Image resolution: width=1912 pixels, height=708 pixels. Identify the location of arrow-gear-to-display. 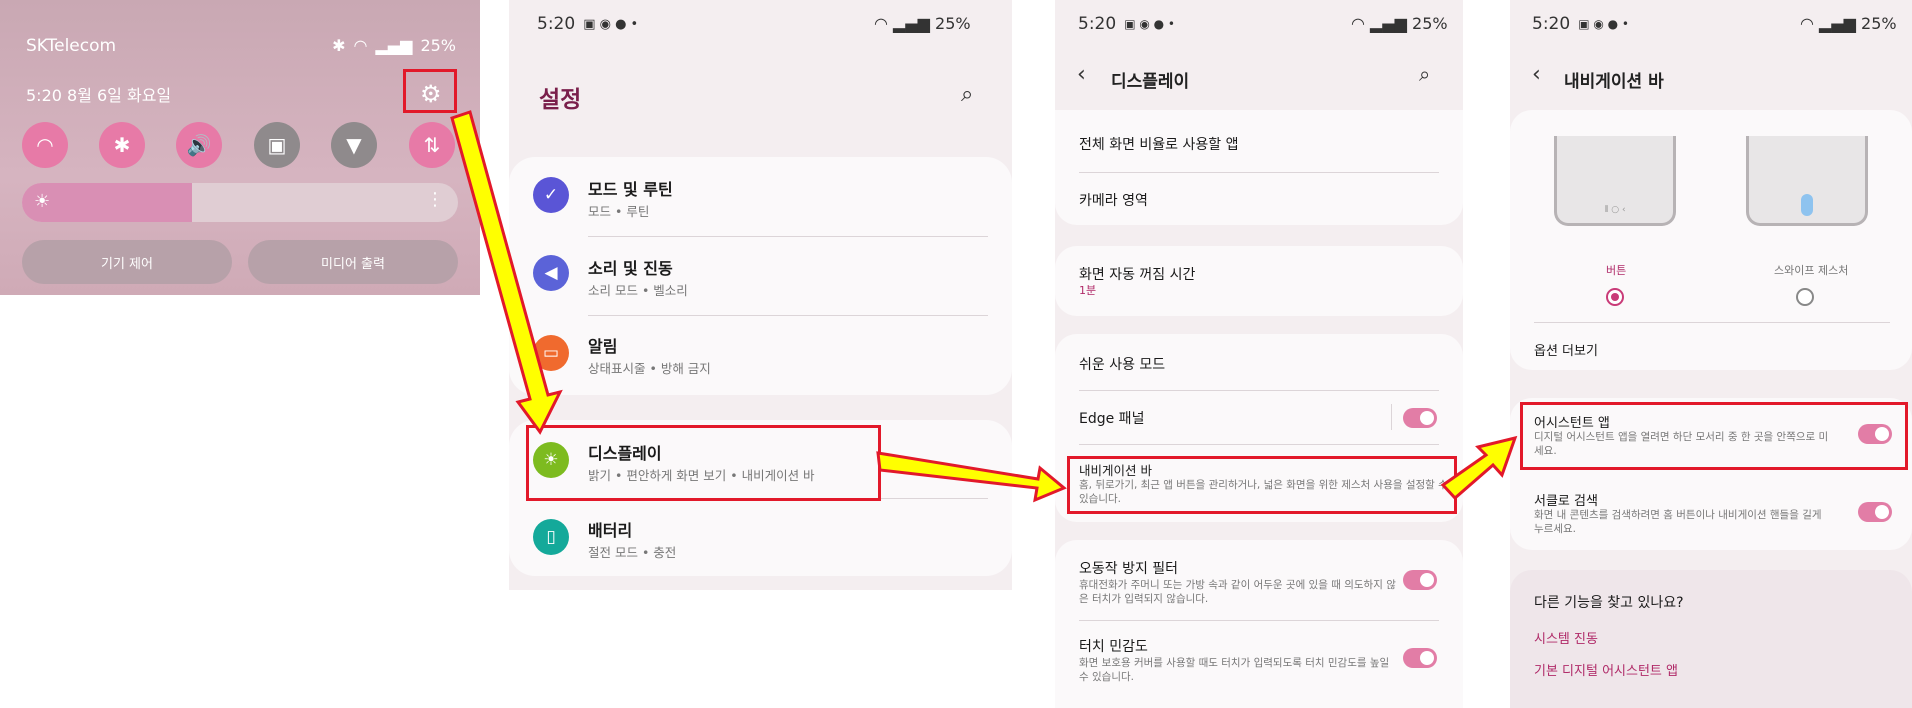
(506, 272).